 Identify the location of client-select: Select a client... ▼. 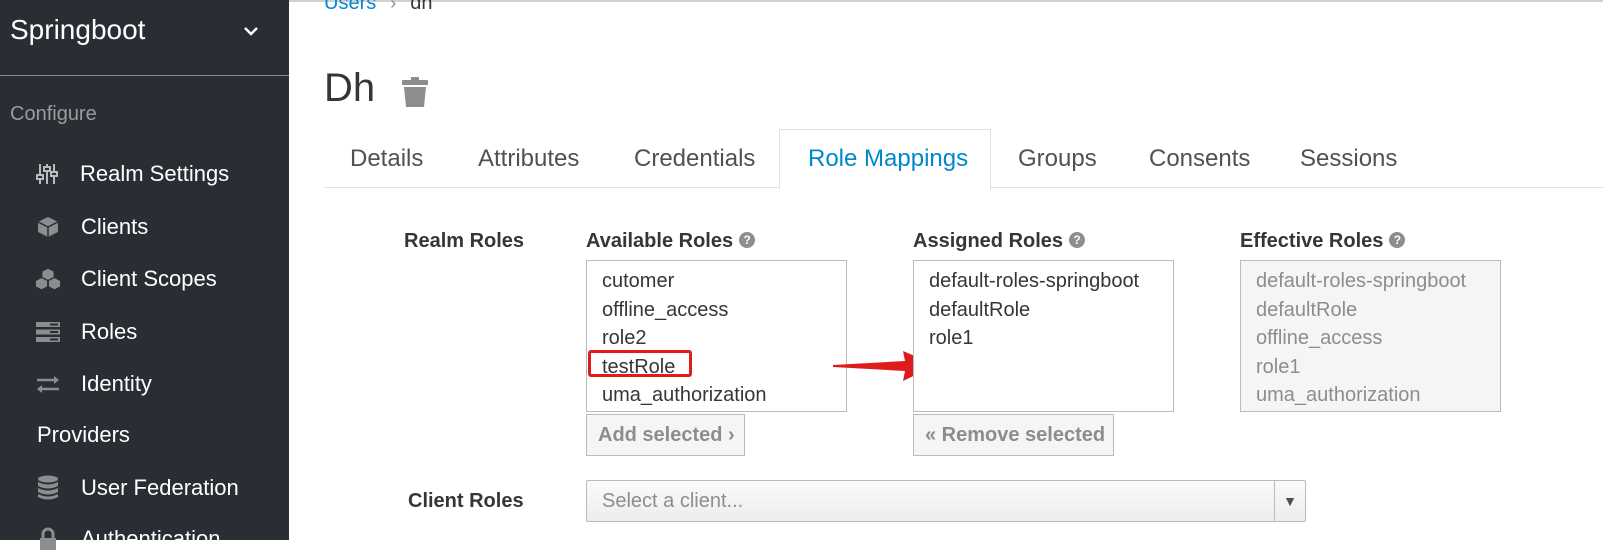
(946, 501).